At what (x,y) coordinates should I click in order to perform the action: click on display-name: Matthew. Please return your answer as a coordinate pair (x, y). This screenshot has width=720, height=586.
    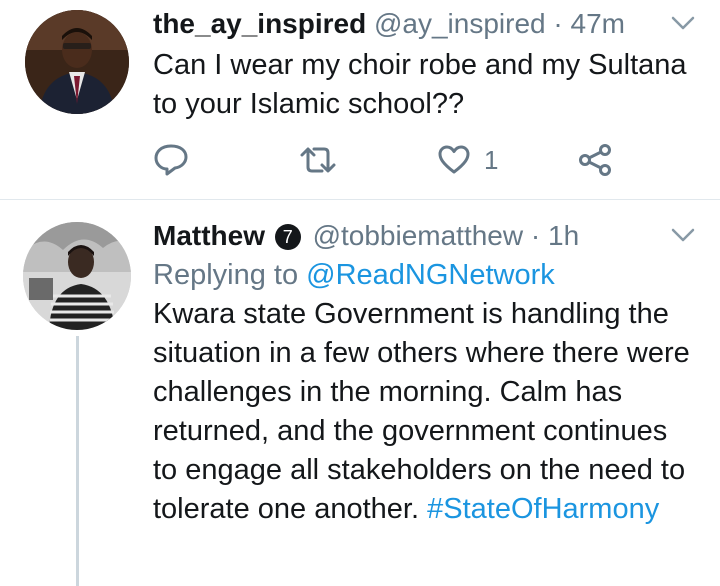
    Looking at the image, I should click on (209, 235).